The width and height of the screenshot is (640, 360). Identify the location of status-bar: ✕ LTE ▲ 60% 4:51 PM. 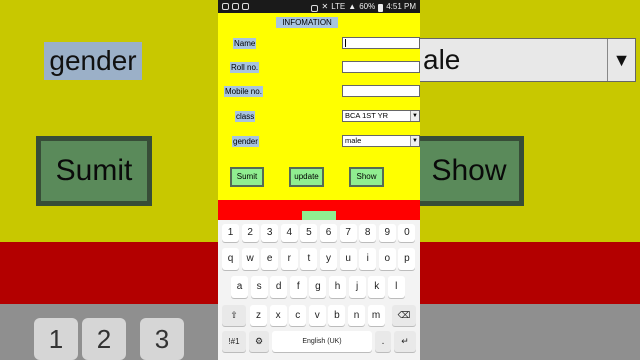
(319, 6).